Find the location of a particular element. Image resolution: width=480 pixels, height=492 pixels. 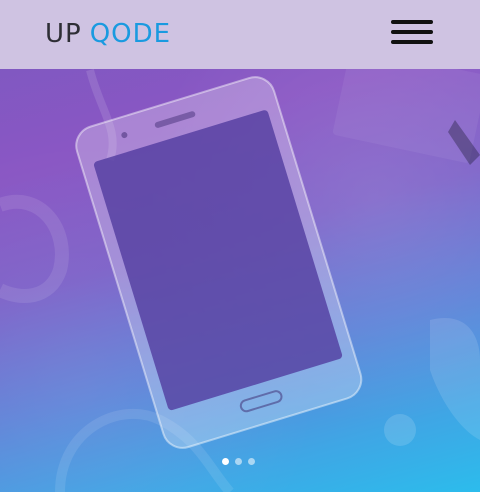

logo-text-qode: QODE is located at coordinates (130, 34).